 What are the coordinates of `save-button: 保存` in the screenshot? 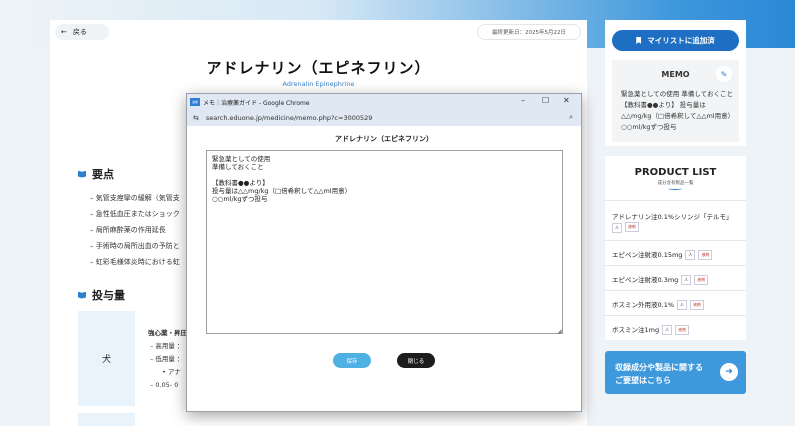 It's located at (352, 360).